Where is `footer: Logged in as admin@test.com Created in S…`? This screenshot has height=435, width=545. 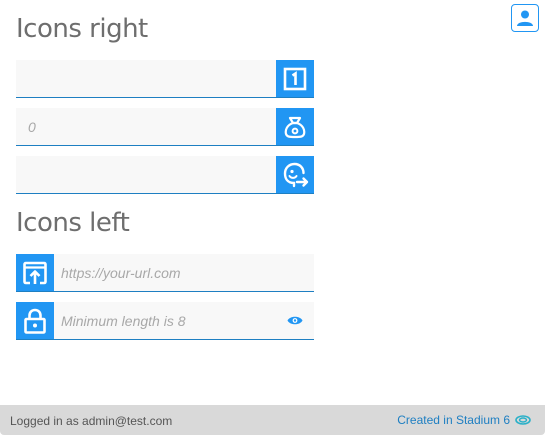
footer: Logged in as admin@test.com Created in S… is located at coordinates (272, 420).